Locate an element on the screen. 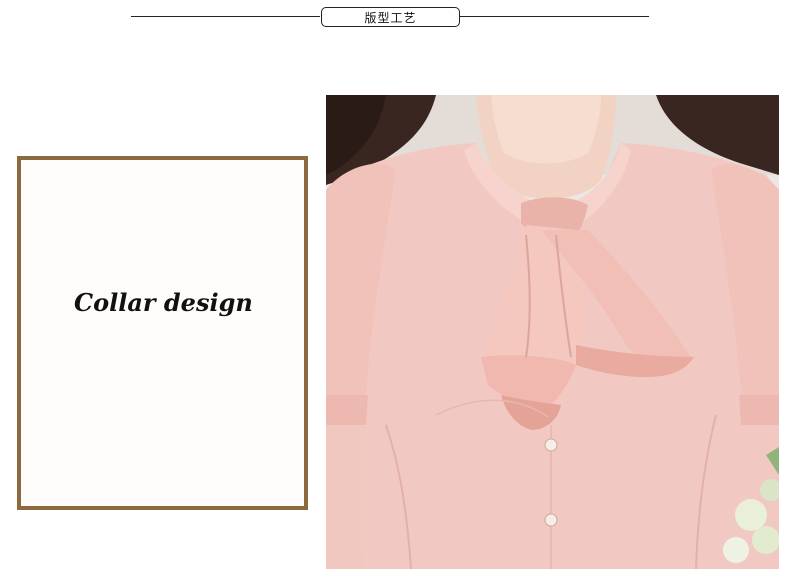 This screenshot has width=790, height=587. card-caption: Collar design is located at coordinates (163, 302).